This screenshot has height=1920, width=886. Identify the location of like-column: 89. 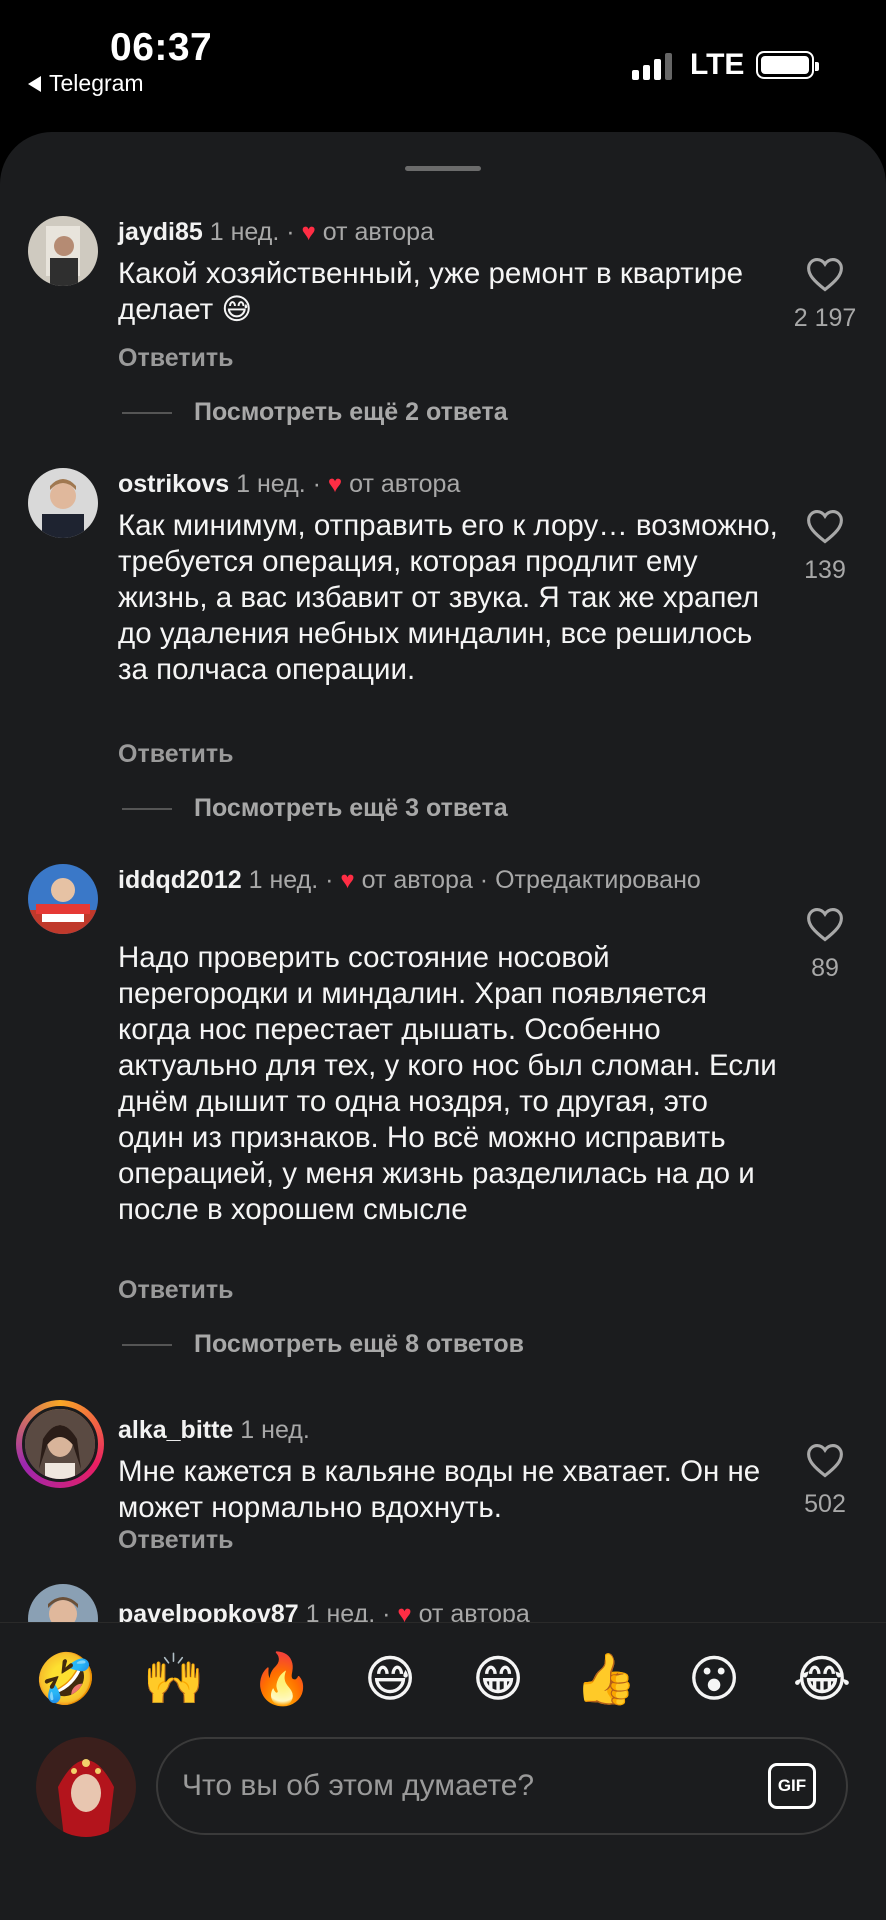
(825, 944).